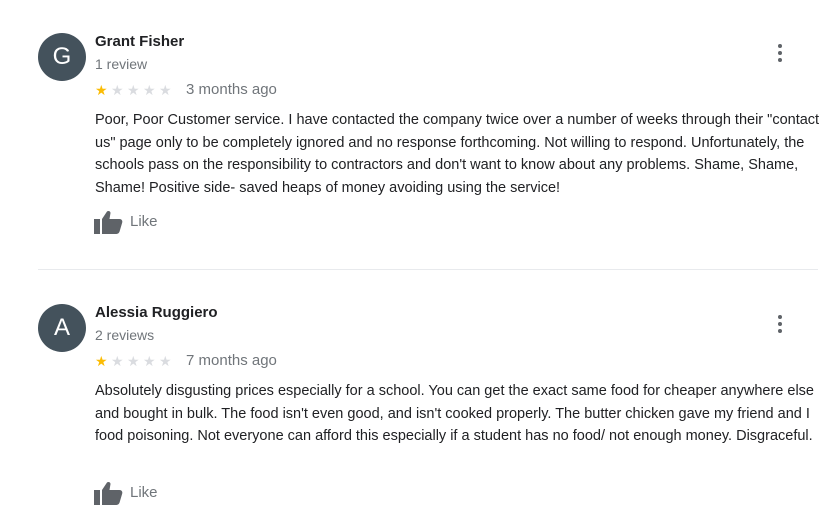 This screenshot has height=508, width=832. Describe the element at coordinates (62, 328) in the screenshot. I see `avatar: A` at that location.